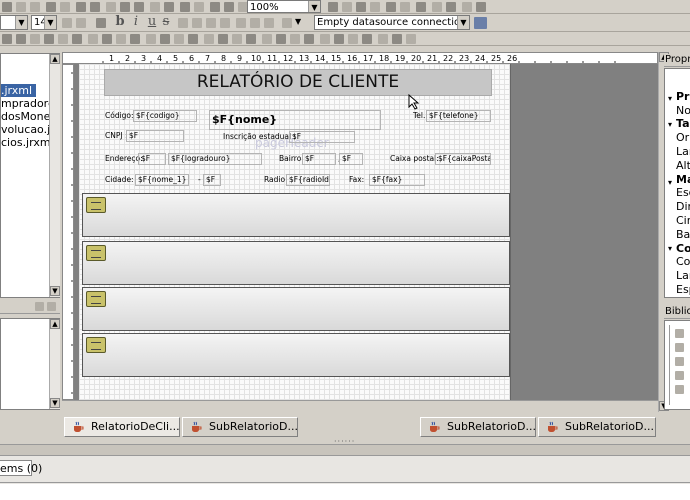  What do you see at coordinates (25, 116) in the screenshot?
I see `file-item: dosMonetario` at bounding box center [25, 116].